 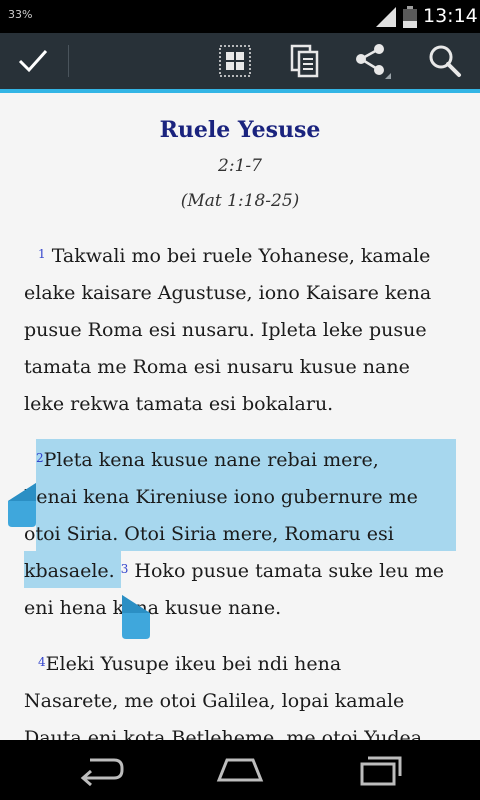 I want to click on verse-4: 4Eleki Yusupe ikeu bei ndi hena, so click(x=244, y=664).